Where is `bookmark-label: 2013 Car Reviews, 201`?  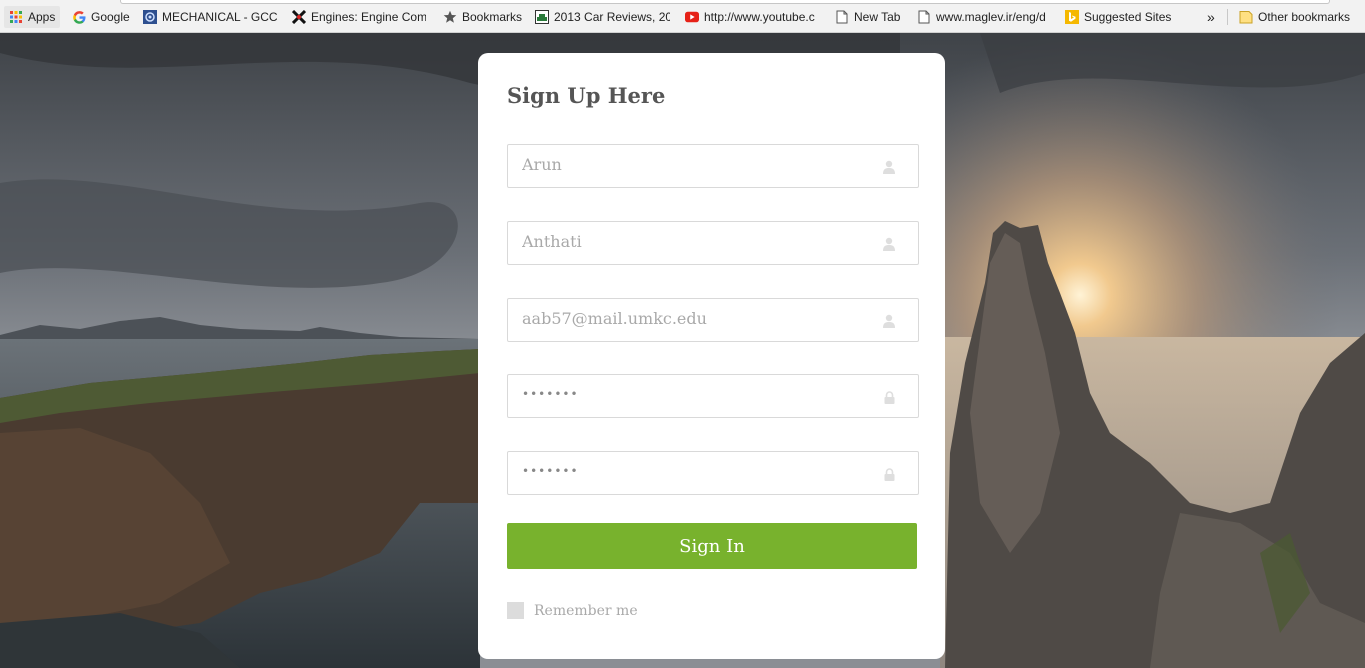 bookmark-label: 2013 Car Reviews, 201 is located at coordinates (612, 17).